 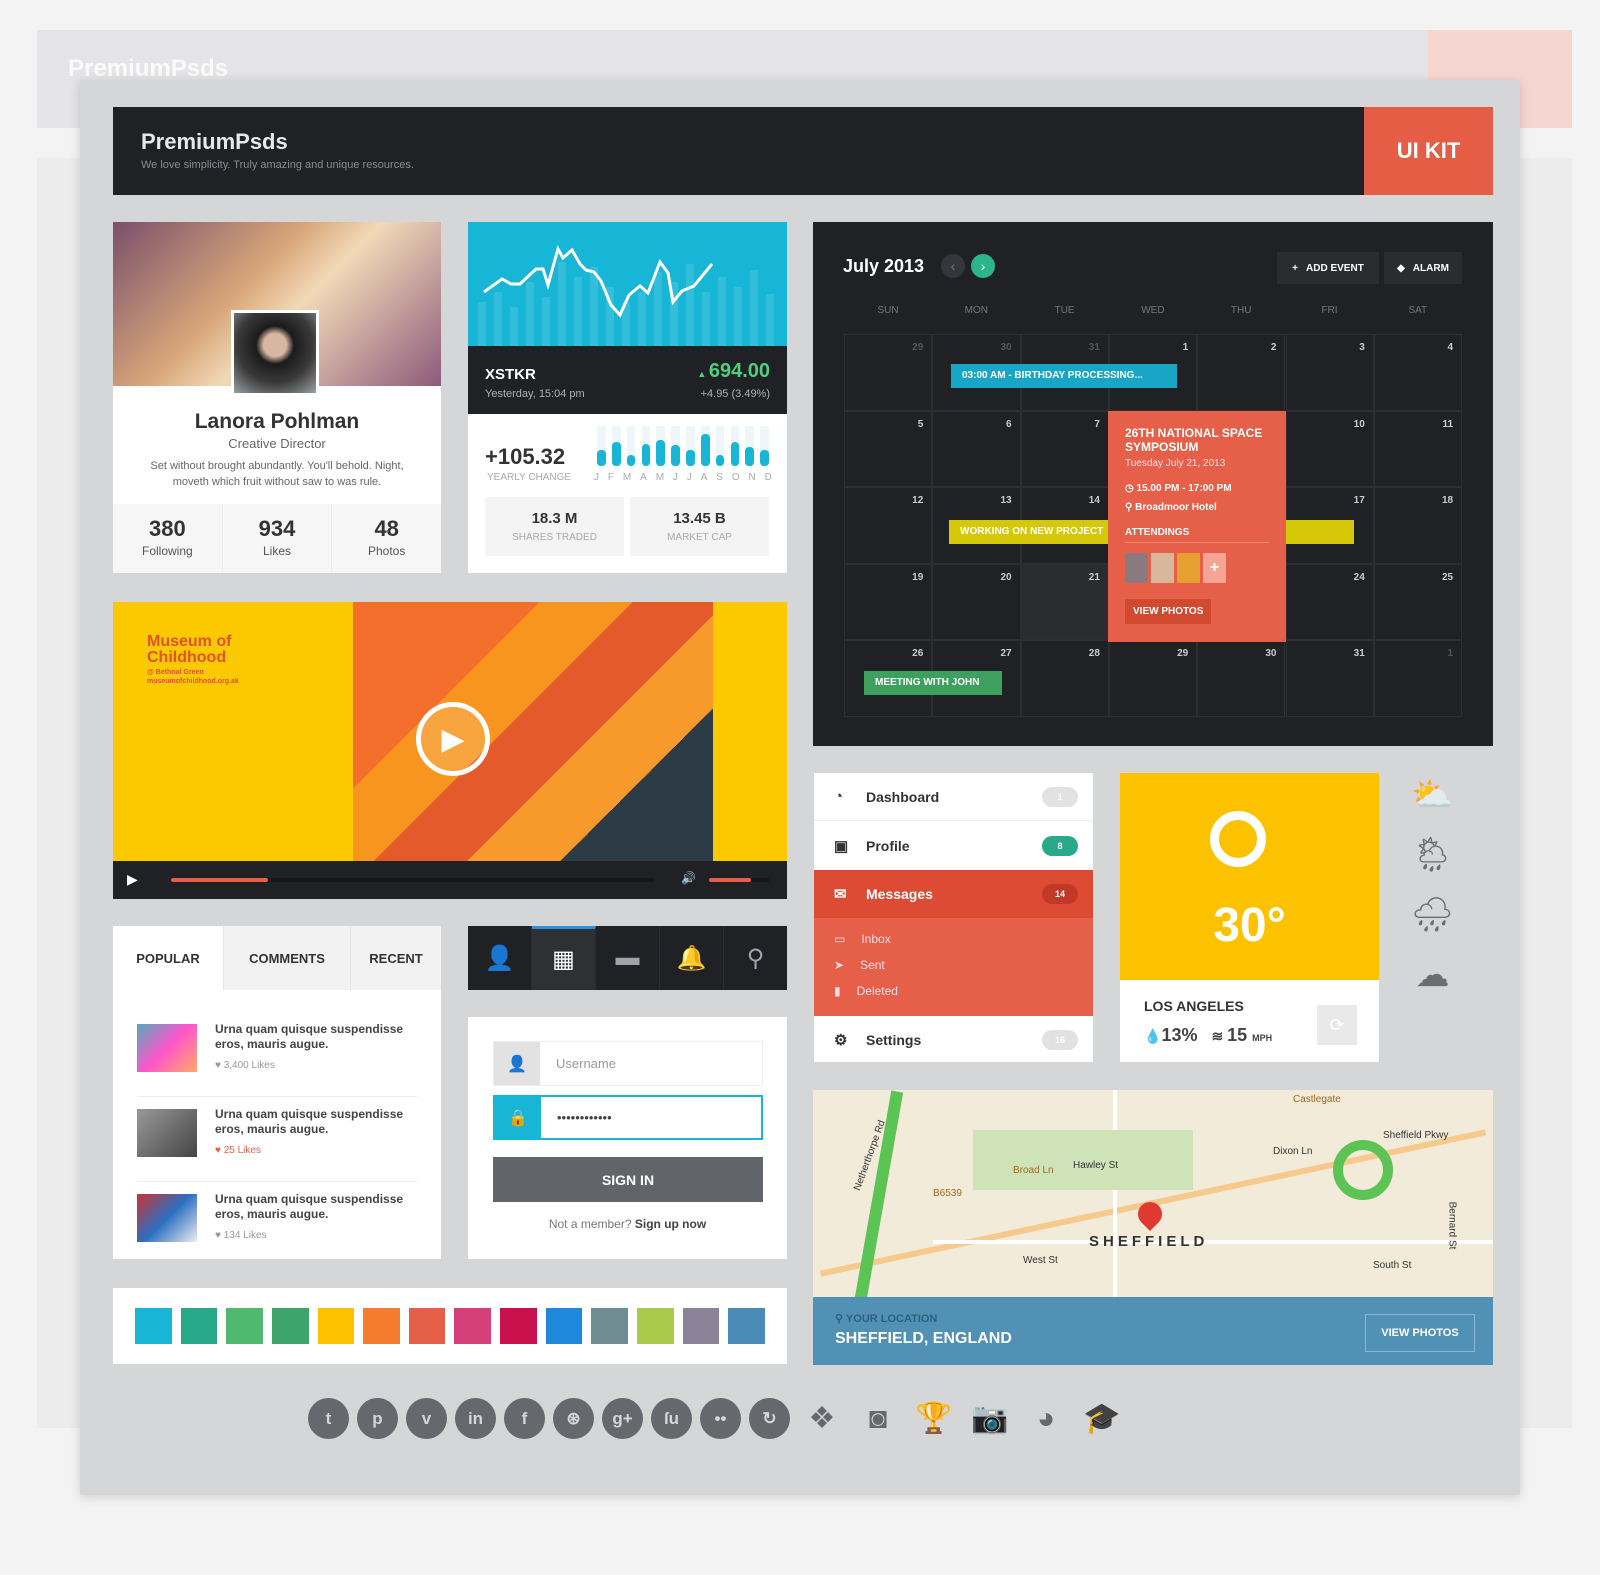 I want to click on trophy-icon: 🏆, so click(x=934, y=1418).